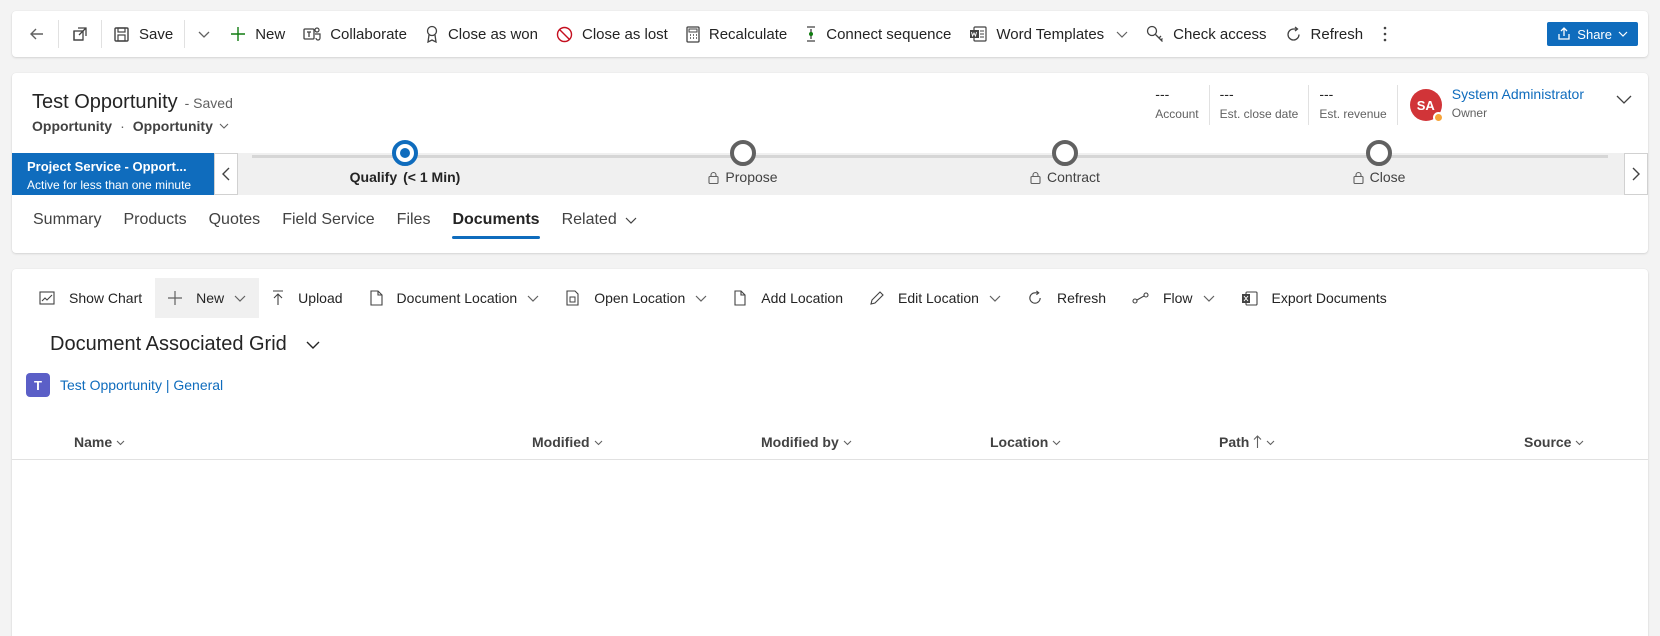 Image resolution: width=1660 pixels, height=636 pixels. What do you see at coordinates (1257, 441) in the screenshot?
I see `sort-ascending-icon` at bounding box center [1257, 441].